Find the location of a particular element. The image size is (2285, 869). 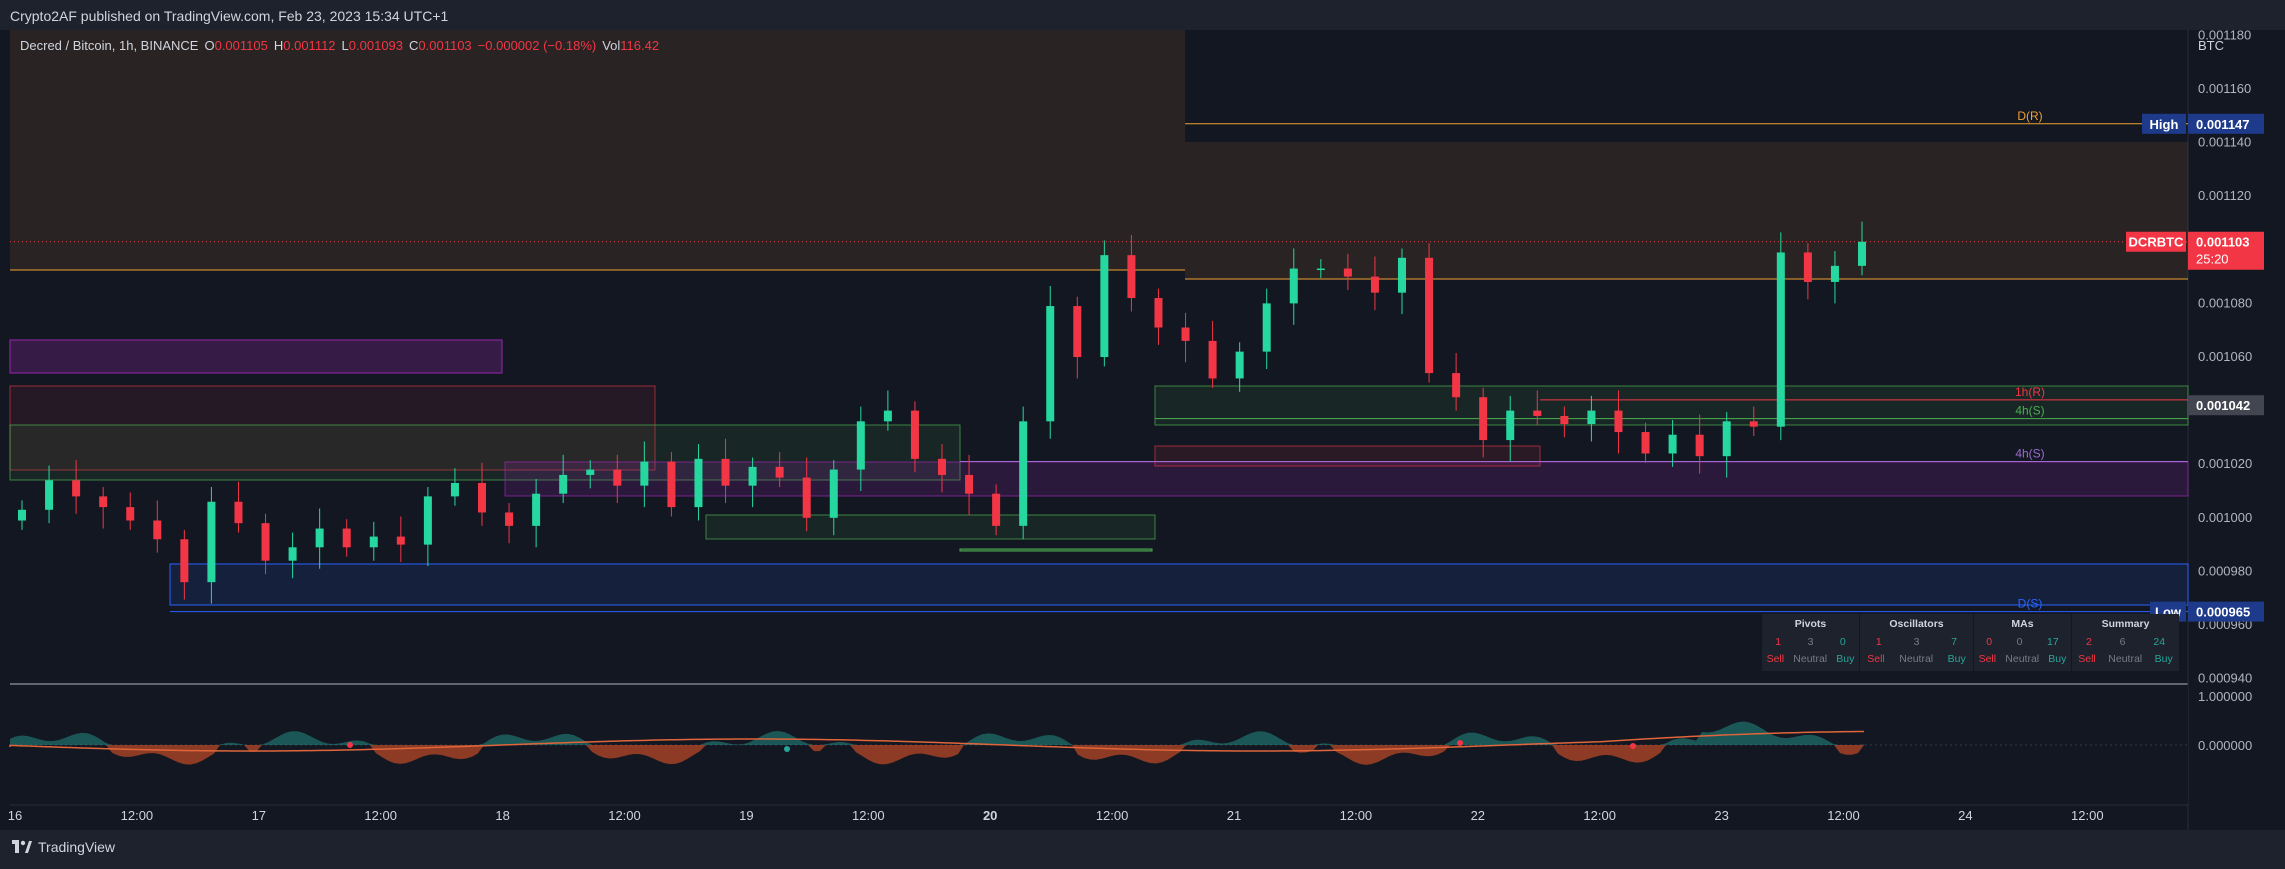

mas-sell-label: Sell is located at coordinates (1987, 659).